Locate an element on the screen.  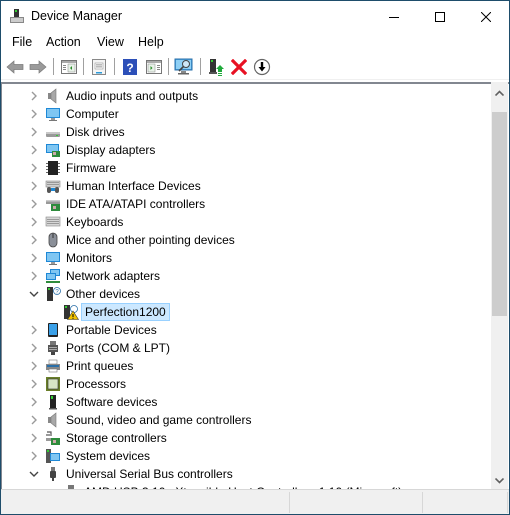
tree-item-label: Print queues is located at coordinates (99, 366).